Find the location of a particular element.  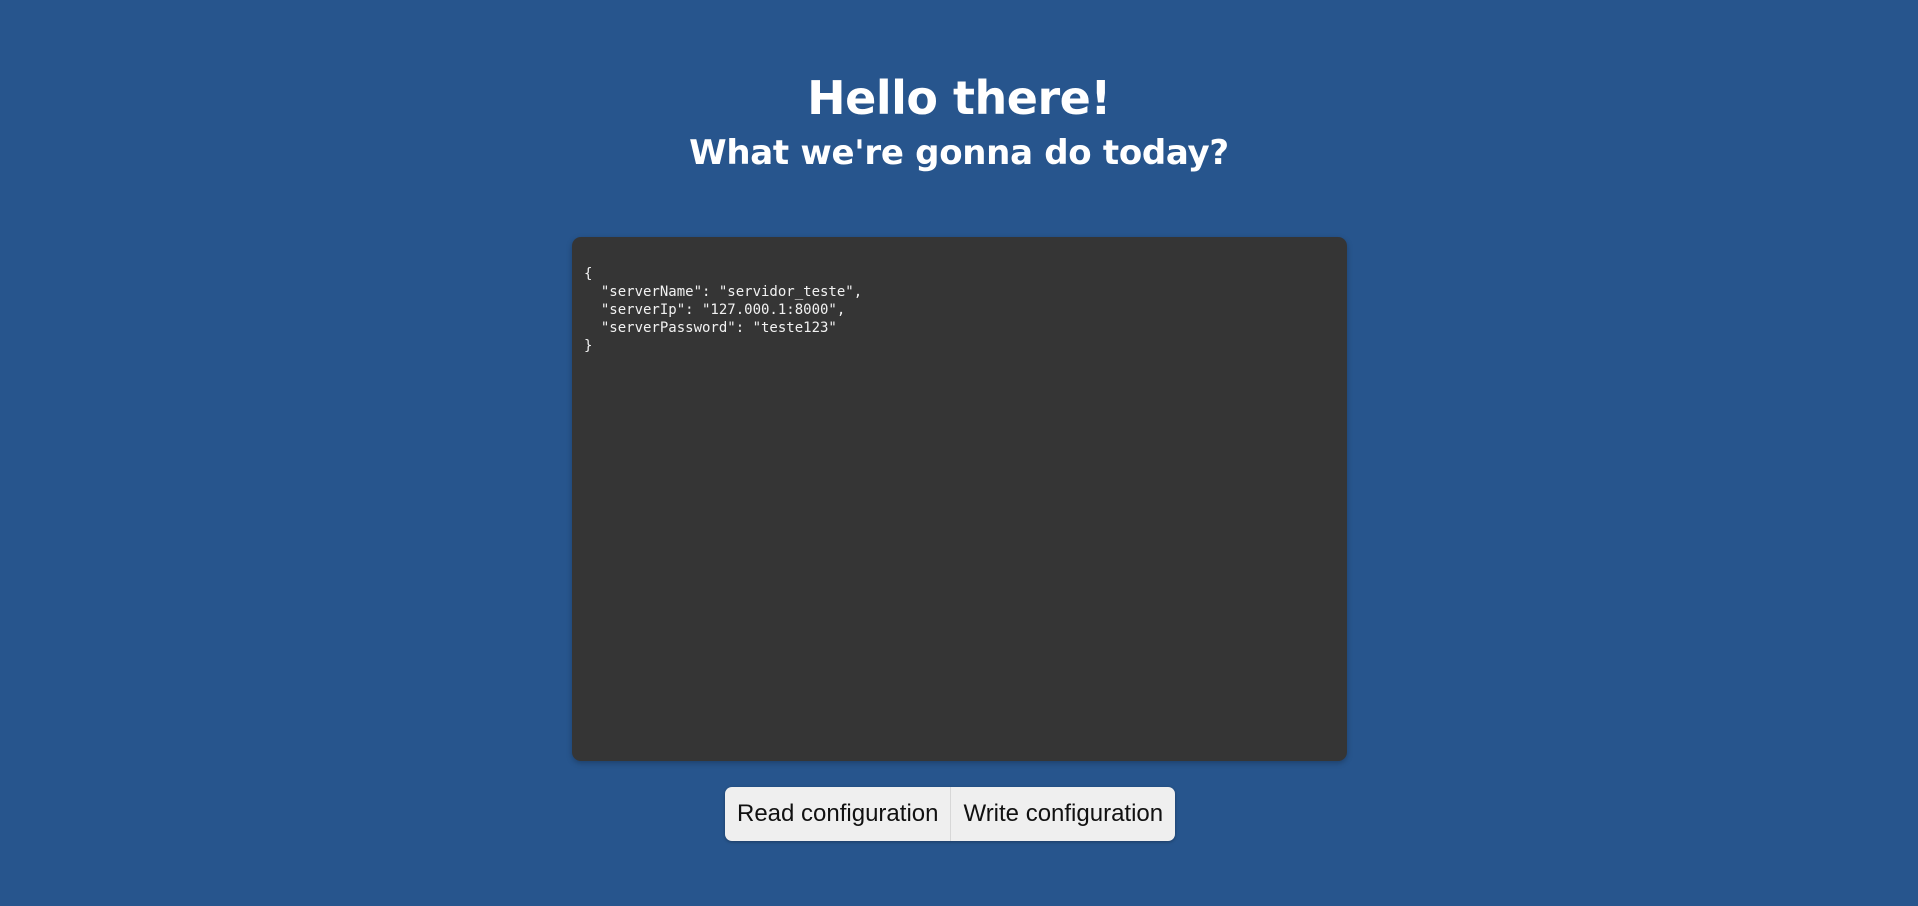

page-subtitle: What we're gonna do today? is located at coordinates (959, 153).